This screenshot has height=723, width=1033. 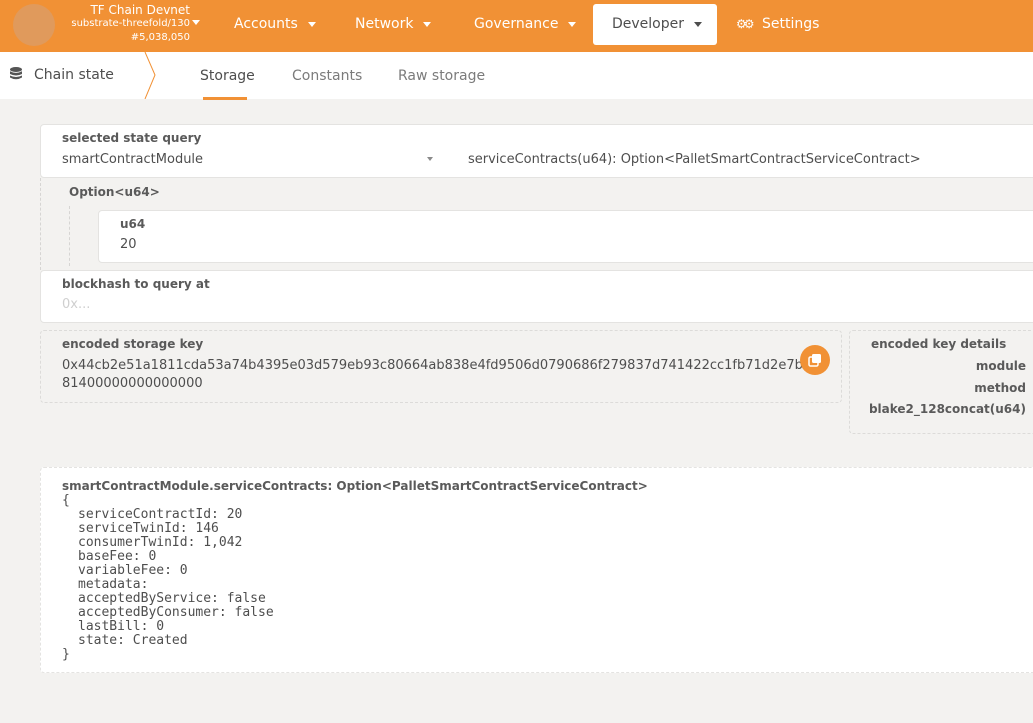 I want to click on nav-network: Network, so click(x=393, y=24).